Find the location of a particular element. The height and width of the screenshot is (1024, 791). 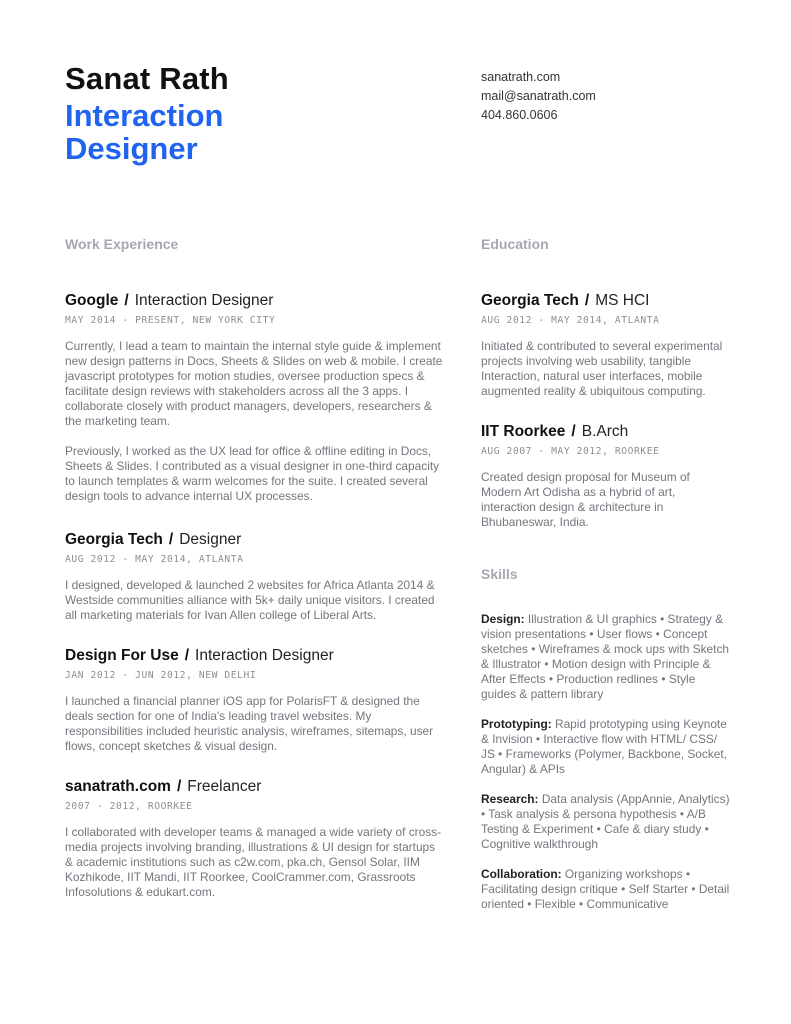

entry-title: Design For Use / Interaction Designer is located at coordinates (255, 656).